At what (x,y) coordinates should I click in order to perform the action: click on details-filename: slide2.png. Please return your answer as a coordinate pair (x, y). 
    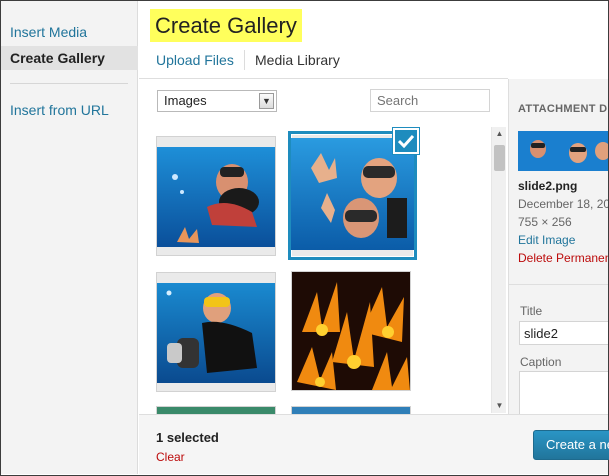
    Looking at the image, I should click on (548, 186).